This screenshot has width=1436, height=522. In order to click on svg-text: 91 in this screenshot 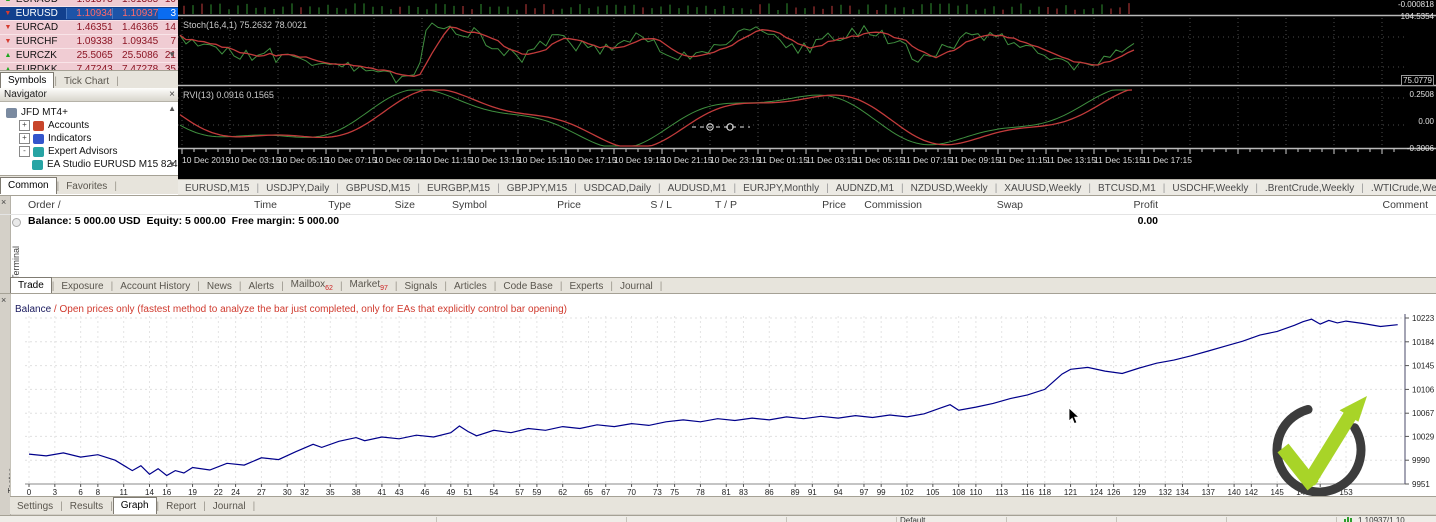, I will do `click(812, 492)`.